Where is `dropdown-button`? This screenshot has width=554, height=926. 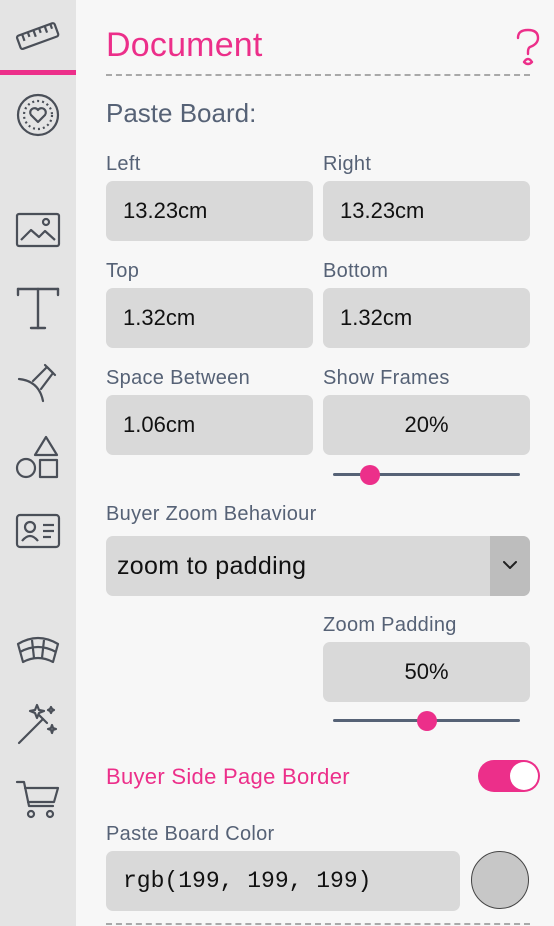
dropdown-button is located at coordinates (510, 566).